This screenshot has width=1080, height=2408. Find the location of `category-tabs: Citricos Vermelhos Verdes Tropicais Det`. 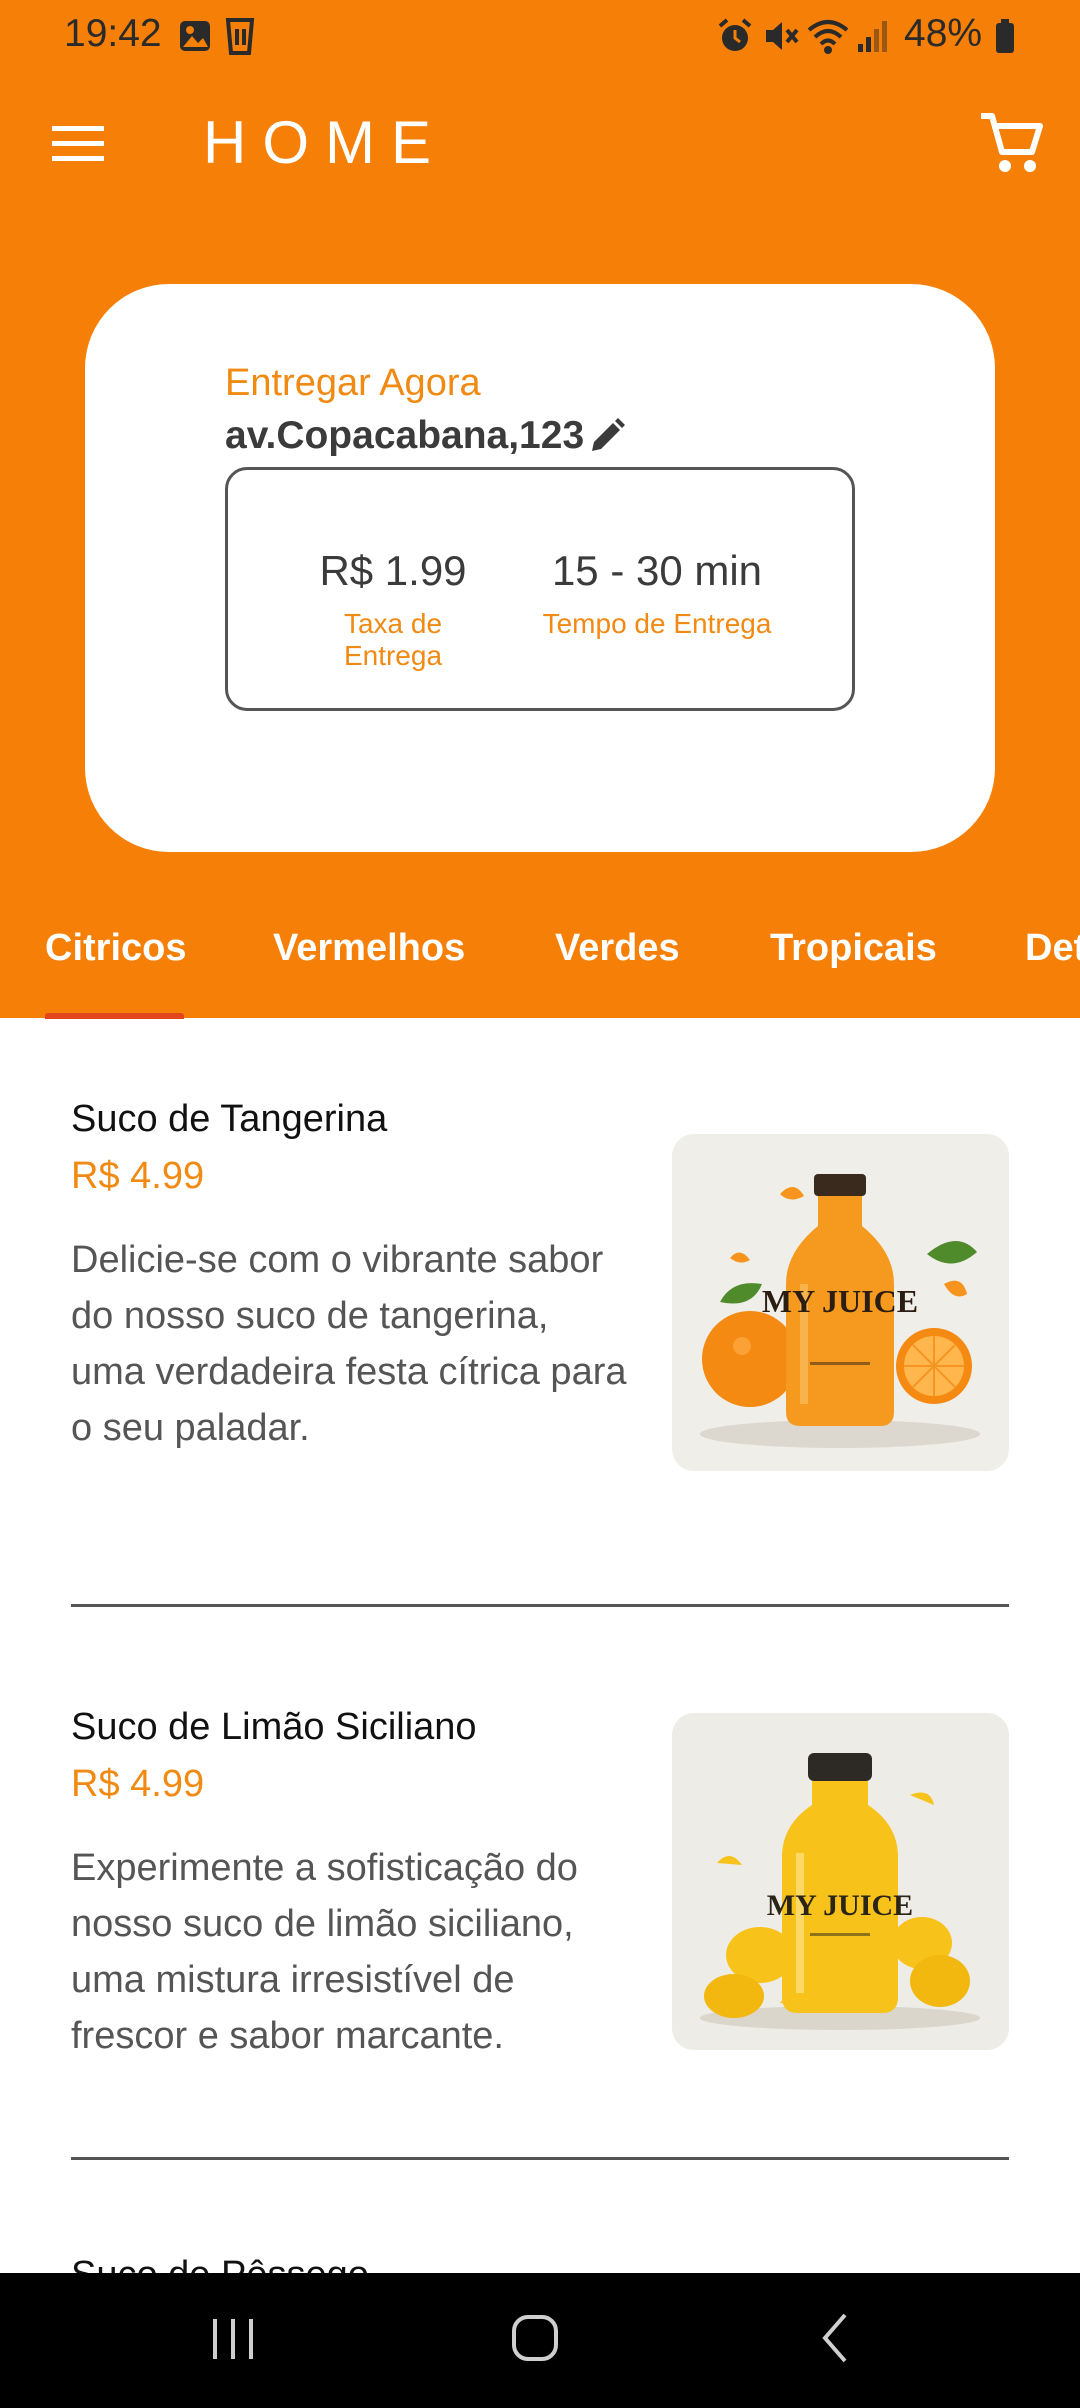

category-tabs: Citricos Vermelhos Verdes Tropicais Det is located at coordinates (540, 962).